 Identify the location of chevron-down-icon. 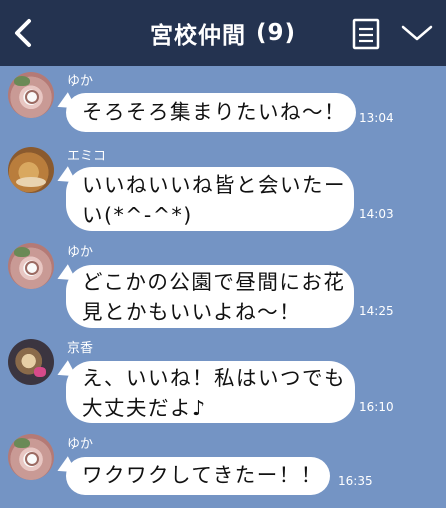
(417, 33).